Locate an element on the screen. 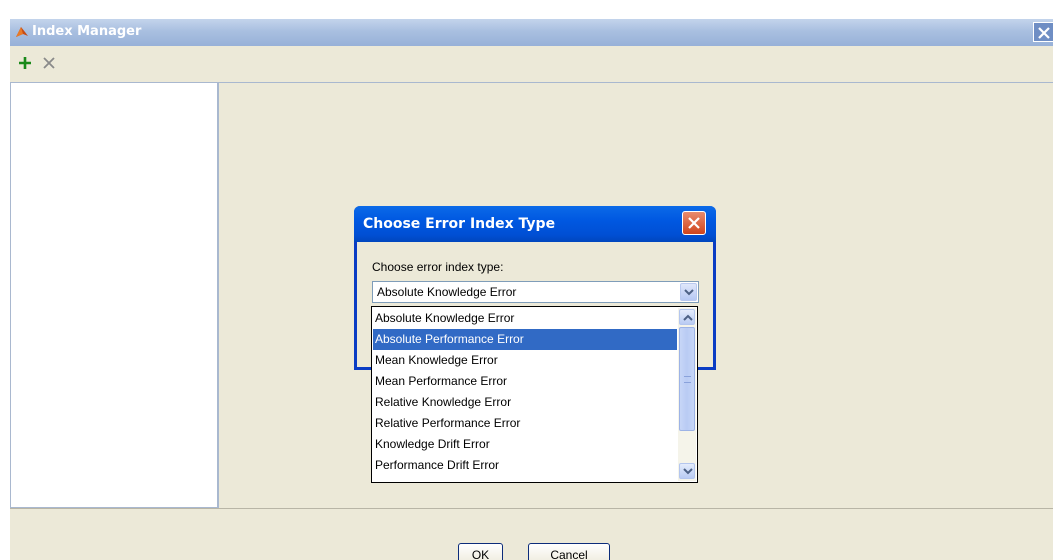  delete-x-icon is located at coordinates (49, 63).